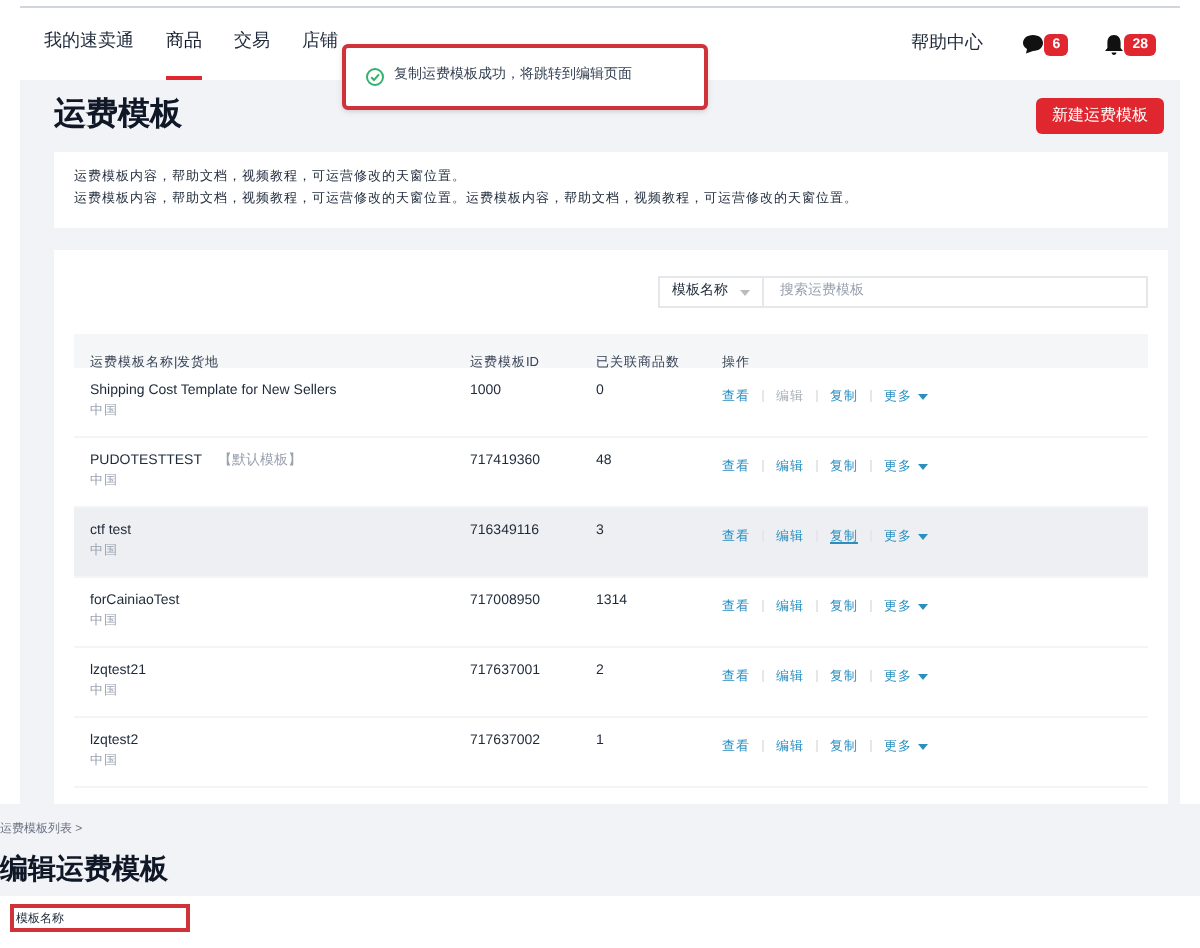  What do you see at coordinates (1033, 44) in the screenshot?
I see `chat-icon` at bounding box center [1033, 44].